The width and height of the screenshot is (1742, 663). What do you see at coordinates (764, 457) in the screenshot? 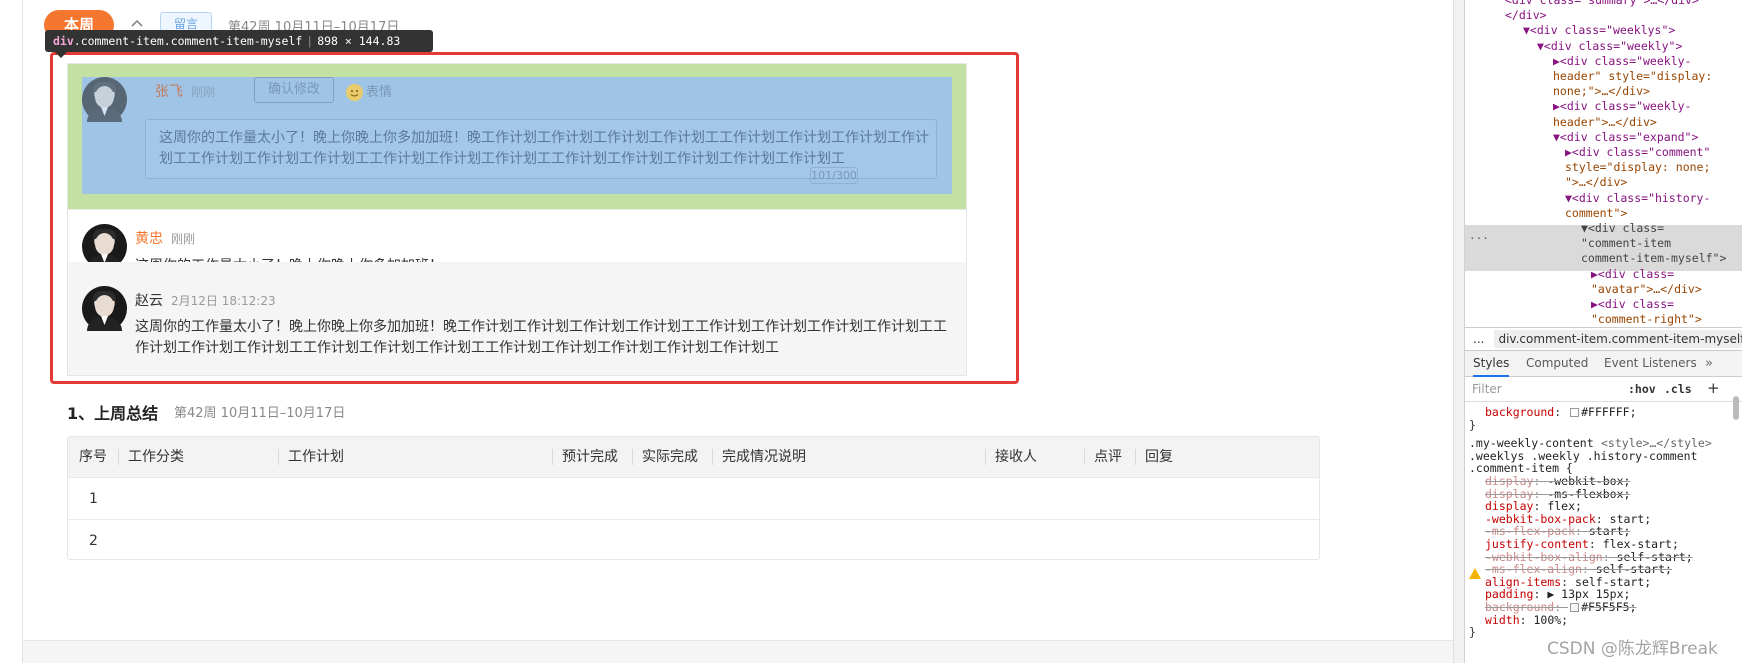
I see `column-header: 完成情况说明` at bounding box center [764, 457].